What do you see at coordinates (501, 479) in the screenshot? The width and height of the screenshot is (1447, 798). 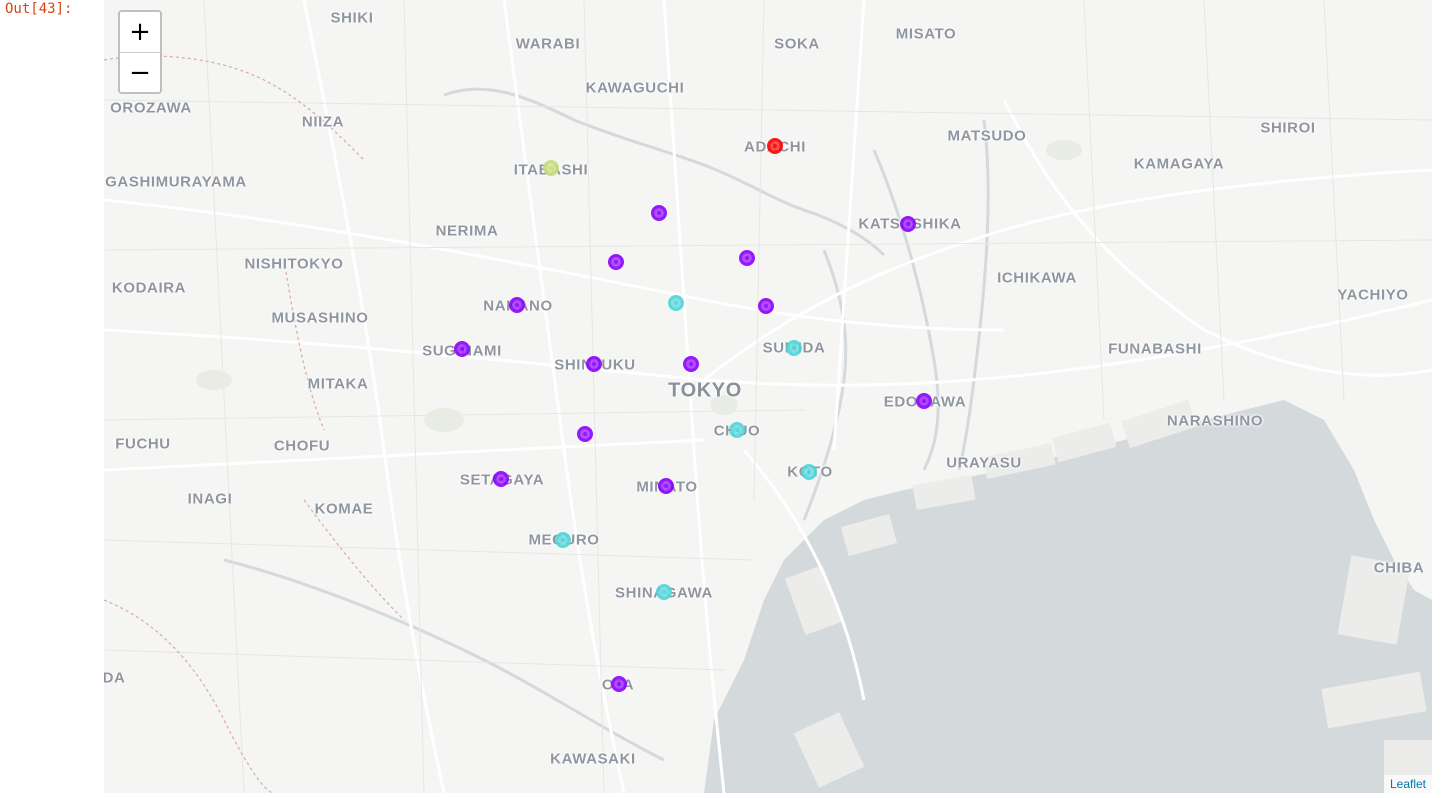 I see `marker-setagaya` at bounding box center [501, 479].